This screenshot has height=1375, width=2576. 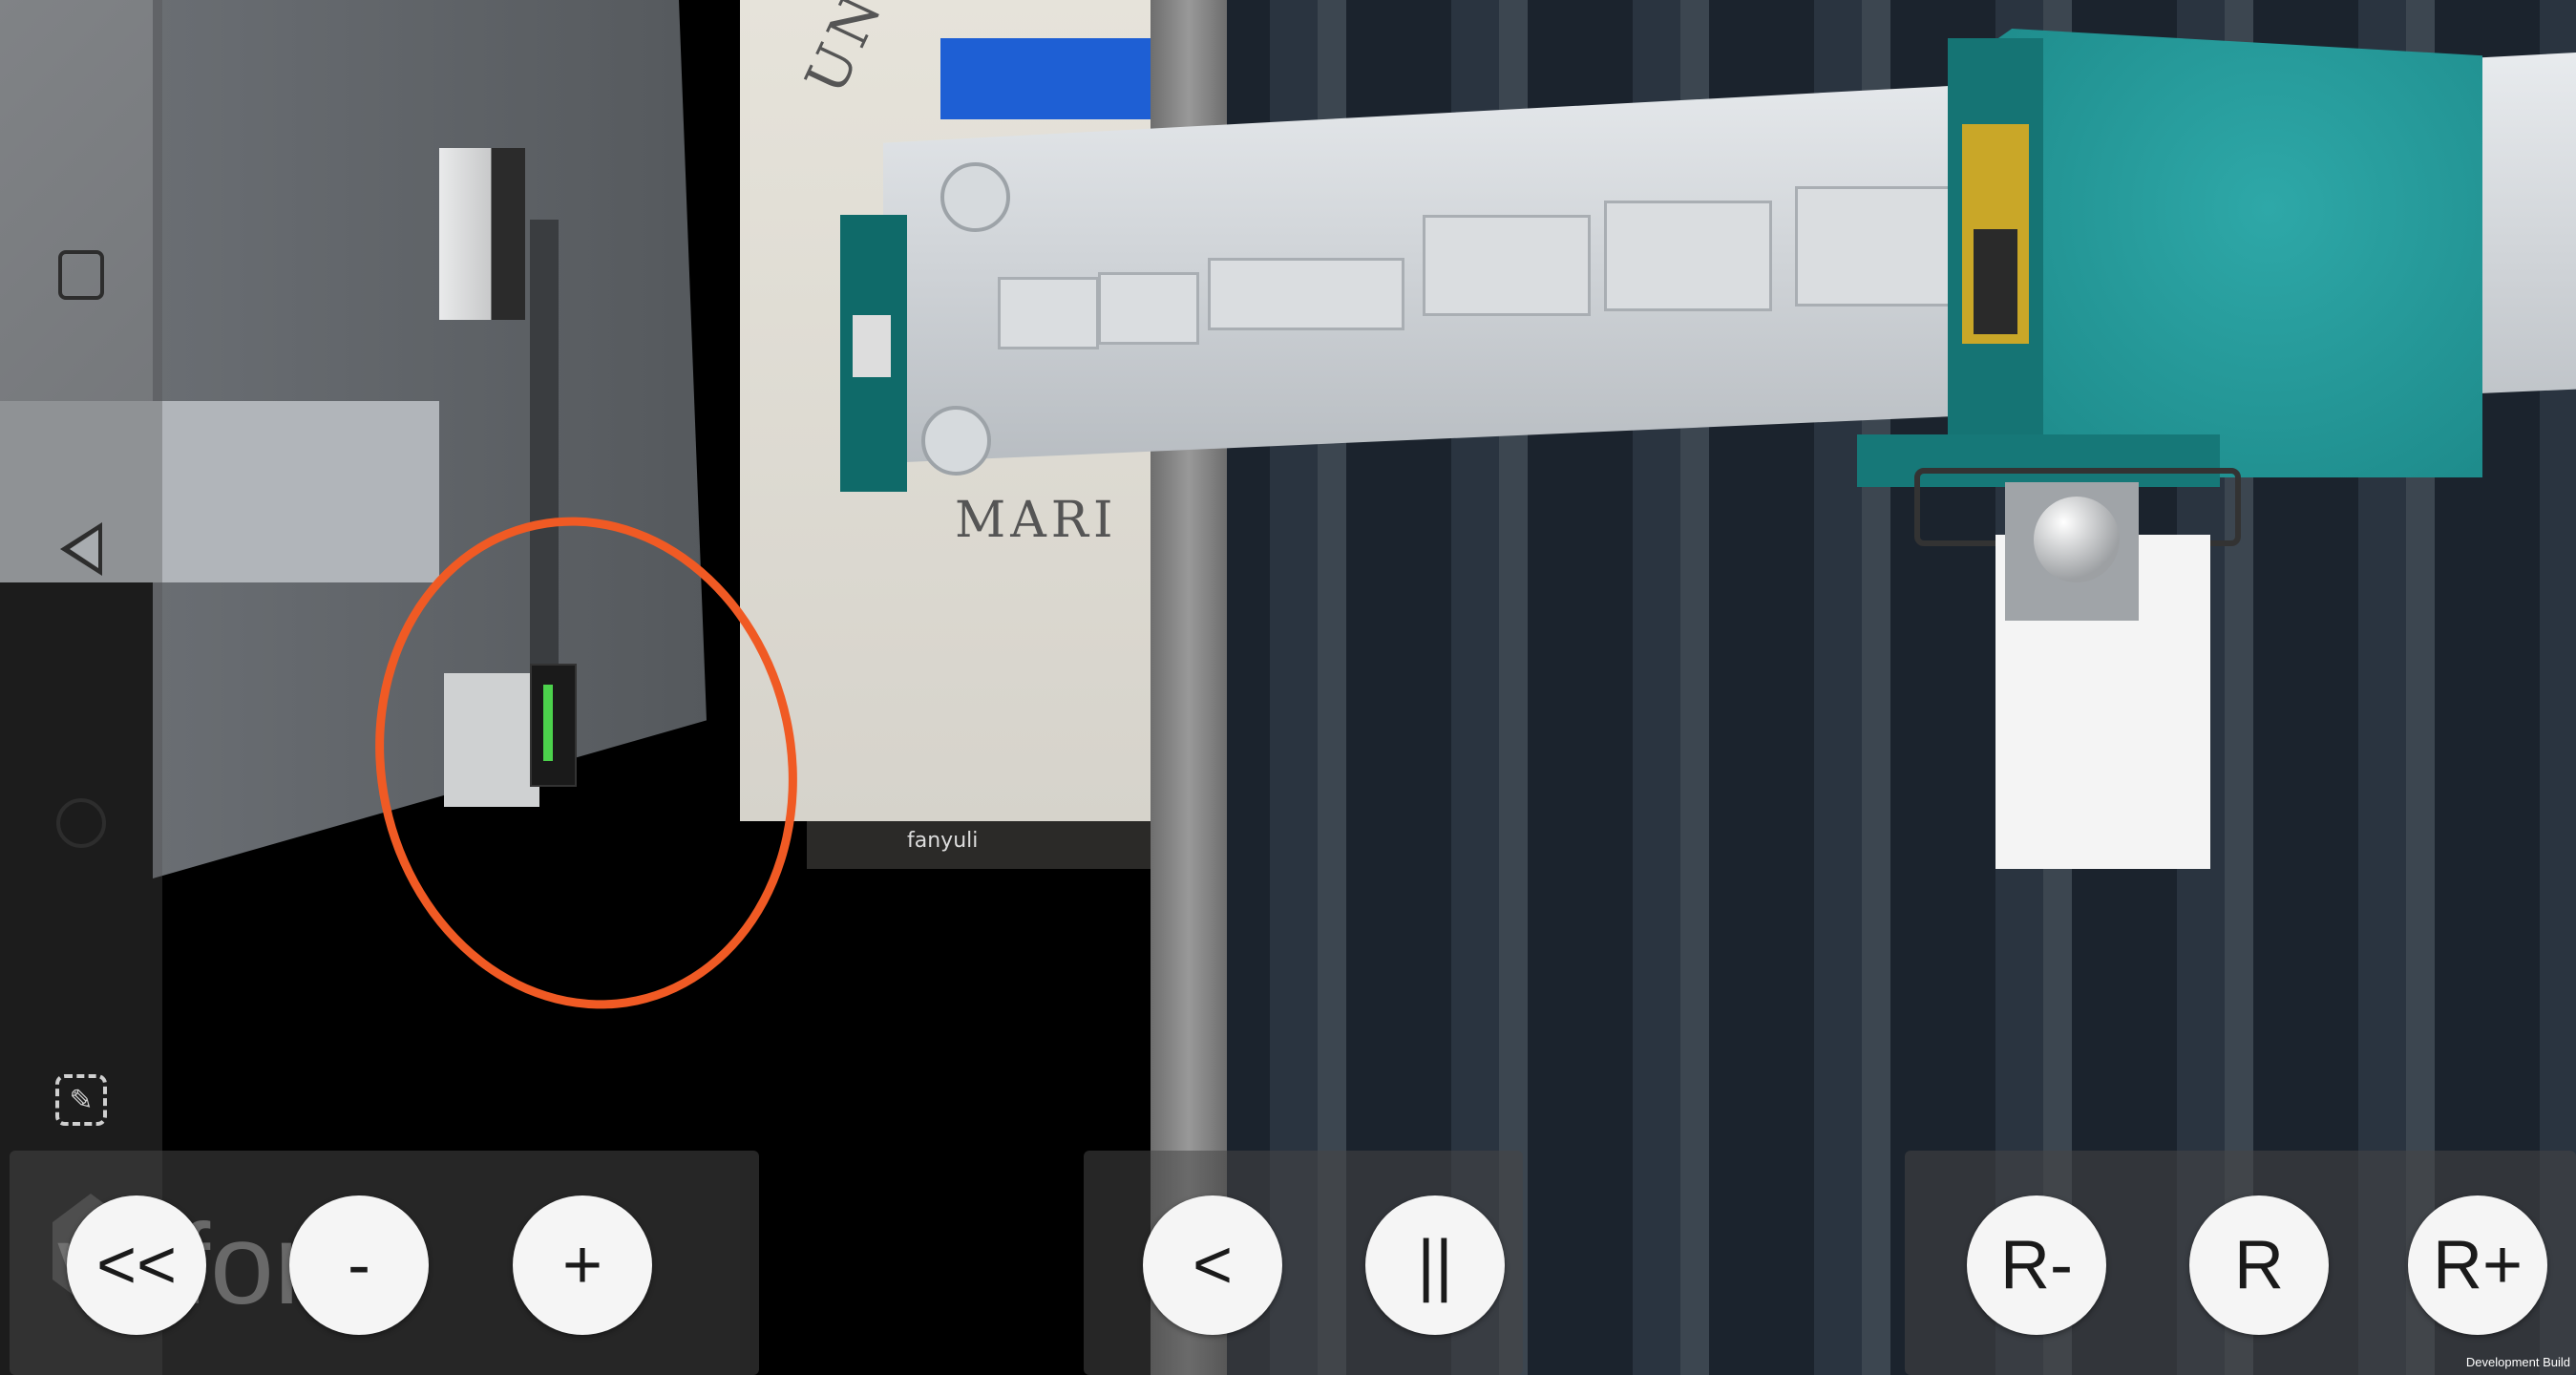 I want to click on square-icon, so click(x=81, y=275).